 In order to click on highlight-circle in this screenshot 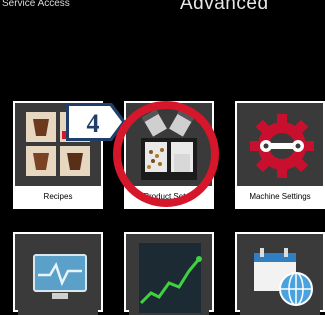, I will do `click(166, 154)`.